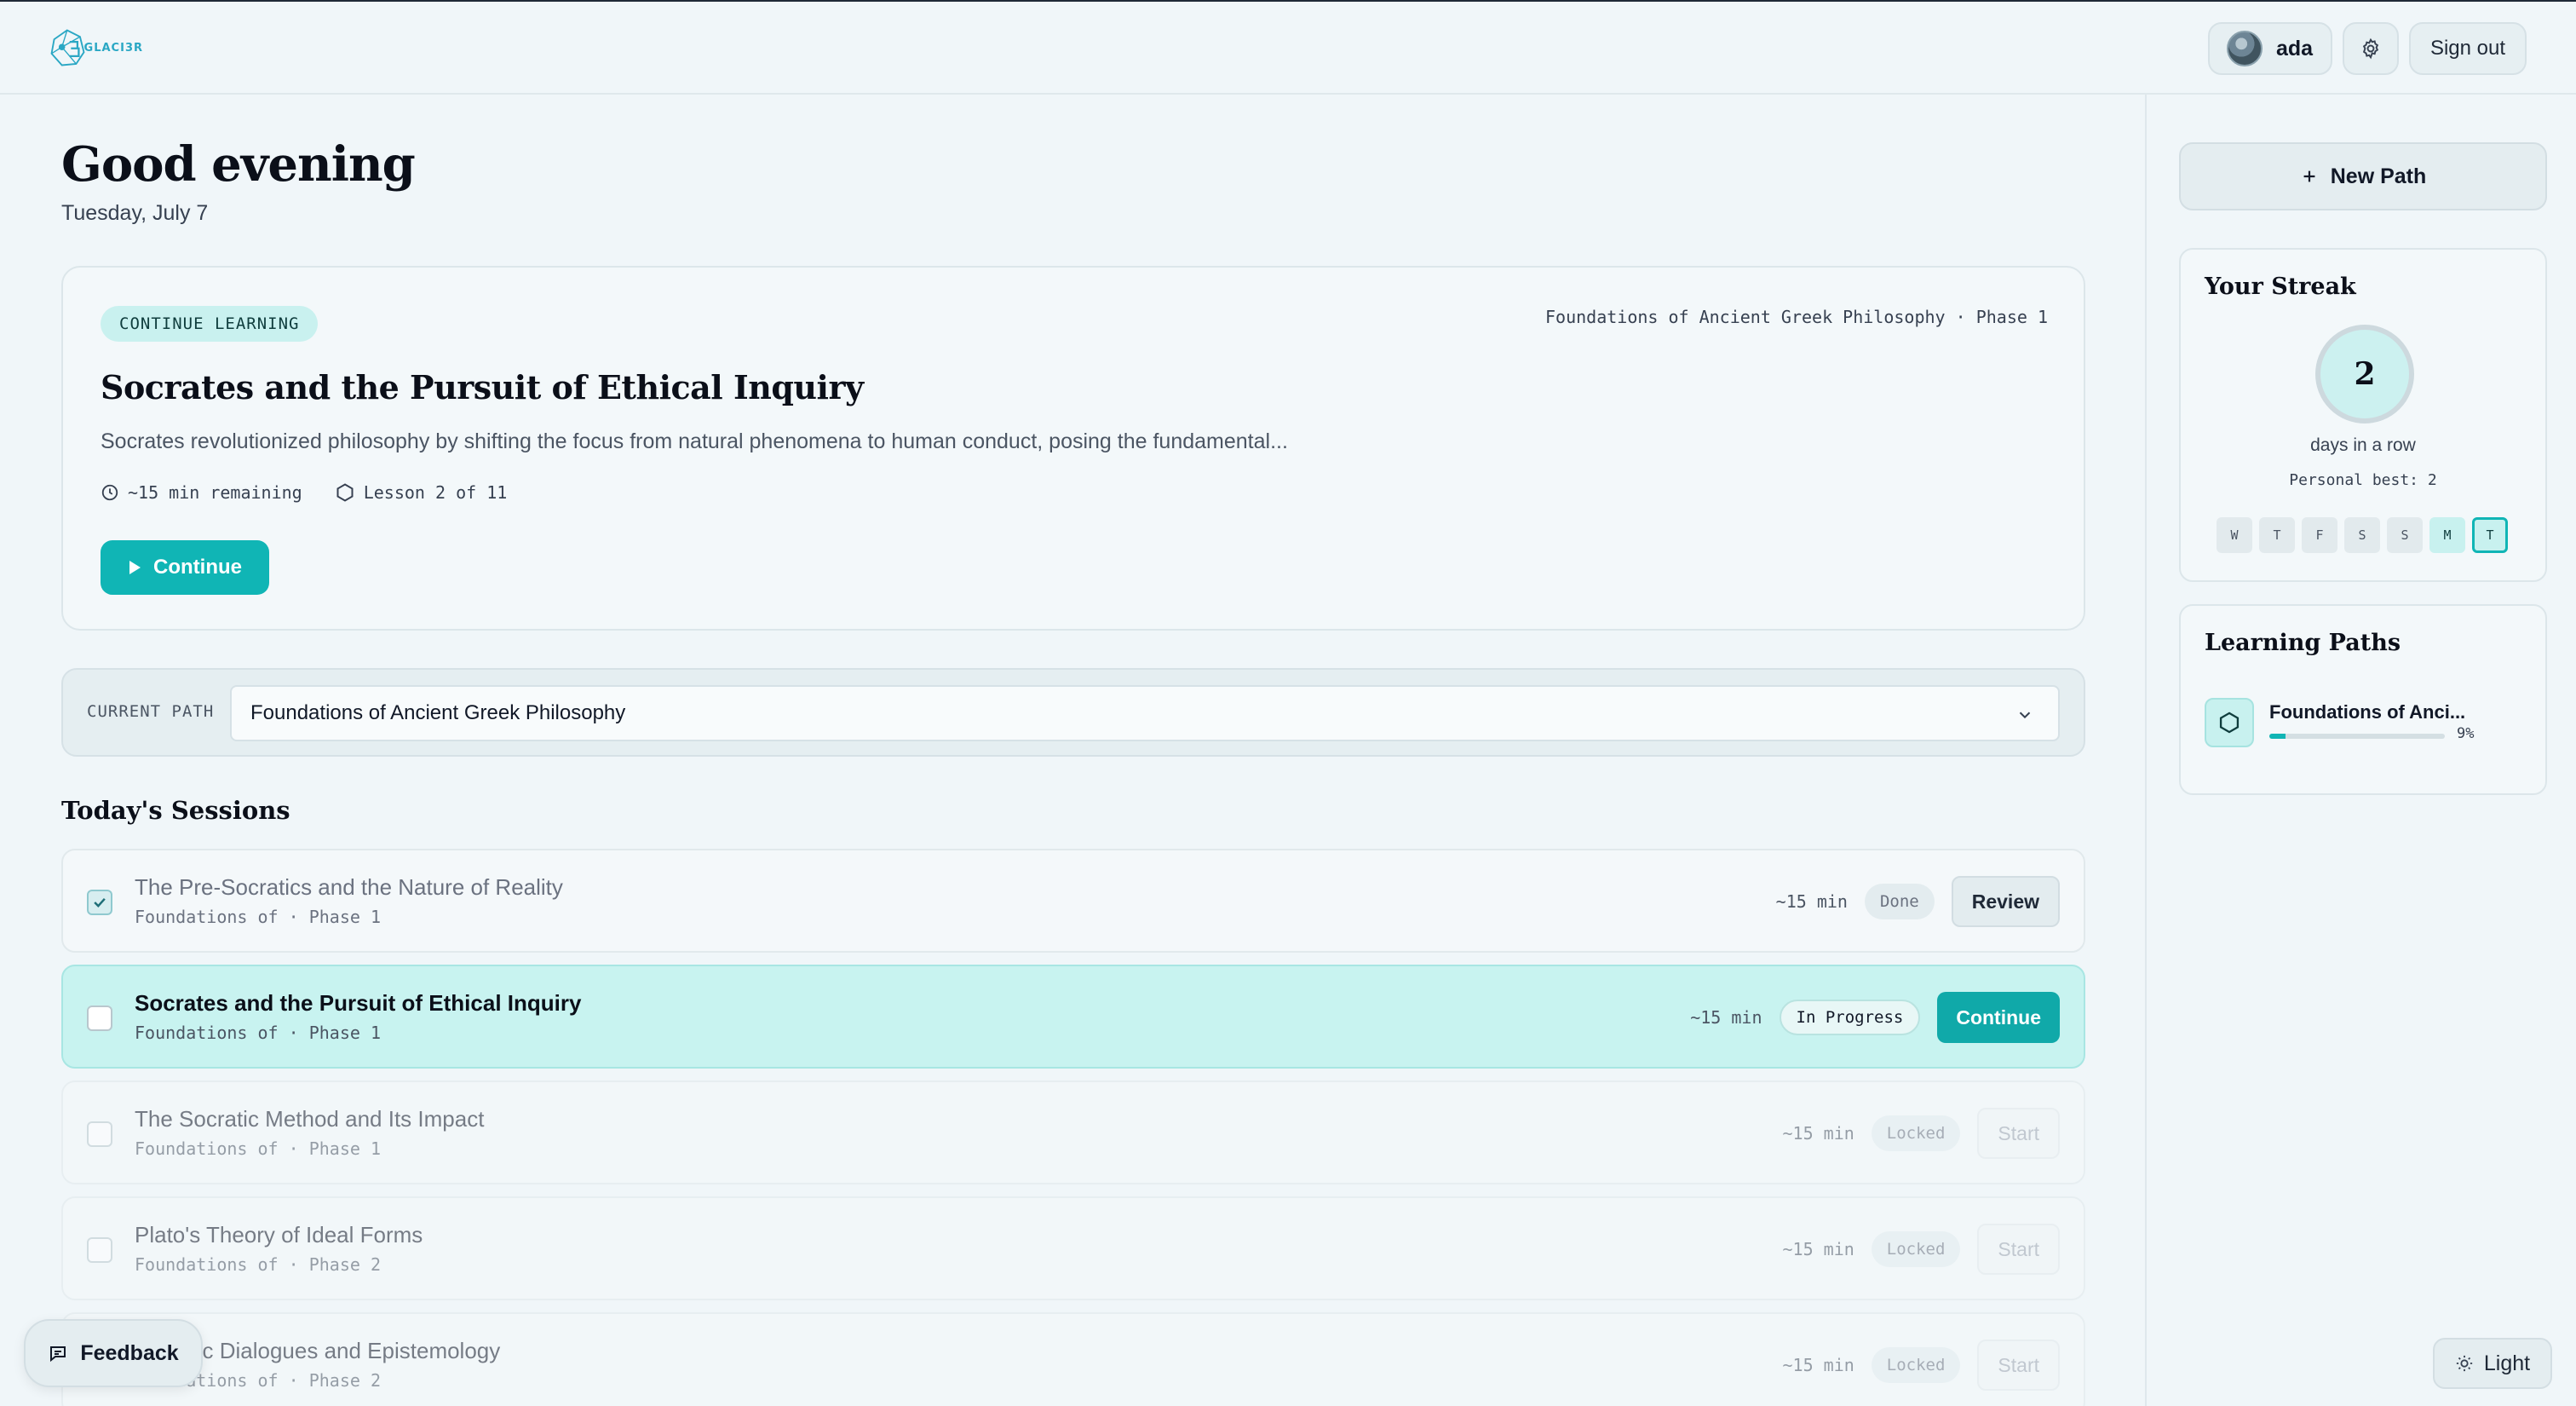  What do you see at coordinates (197, 567) in the screenshot?
I see `hero-continue-label: Continue` at bounding box center [197, 567].